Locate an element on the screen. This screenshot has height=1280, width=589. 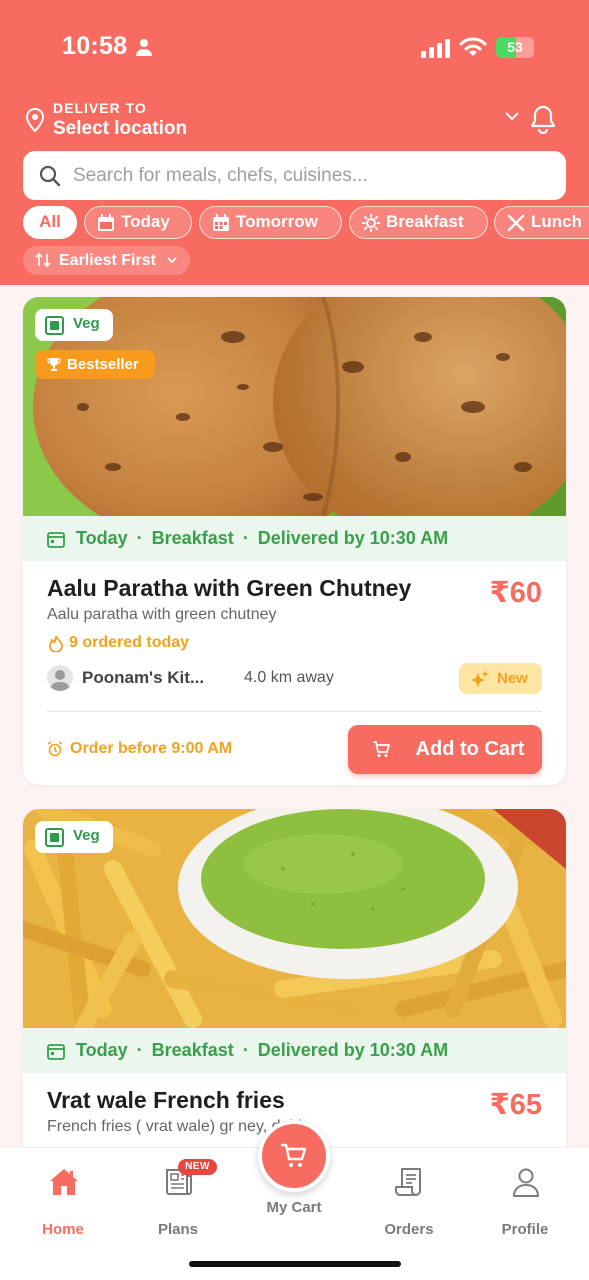
my-cart-button is located at coordinates (294, 1156).